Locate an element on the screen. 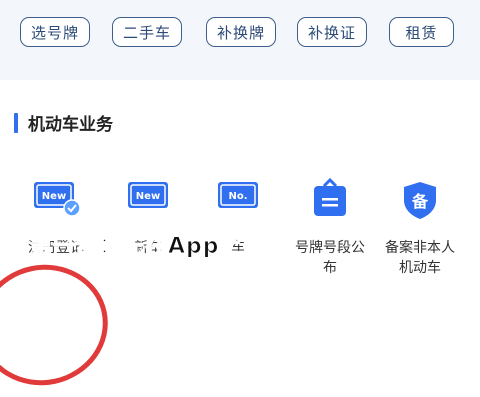 The height and width of the screenshot is (397, 480). svg-text: 备 is located at coordinates (420, 201).